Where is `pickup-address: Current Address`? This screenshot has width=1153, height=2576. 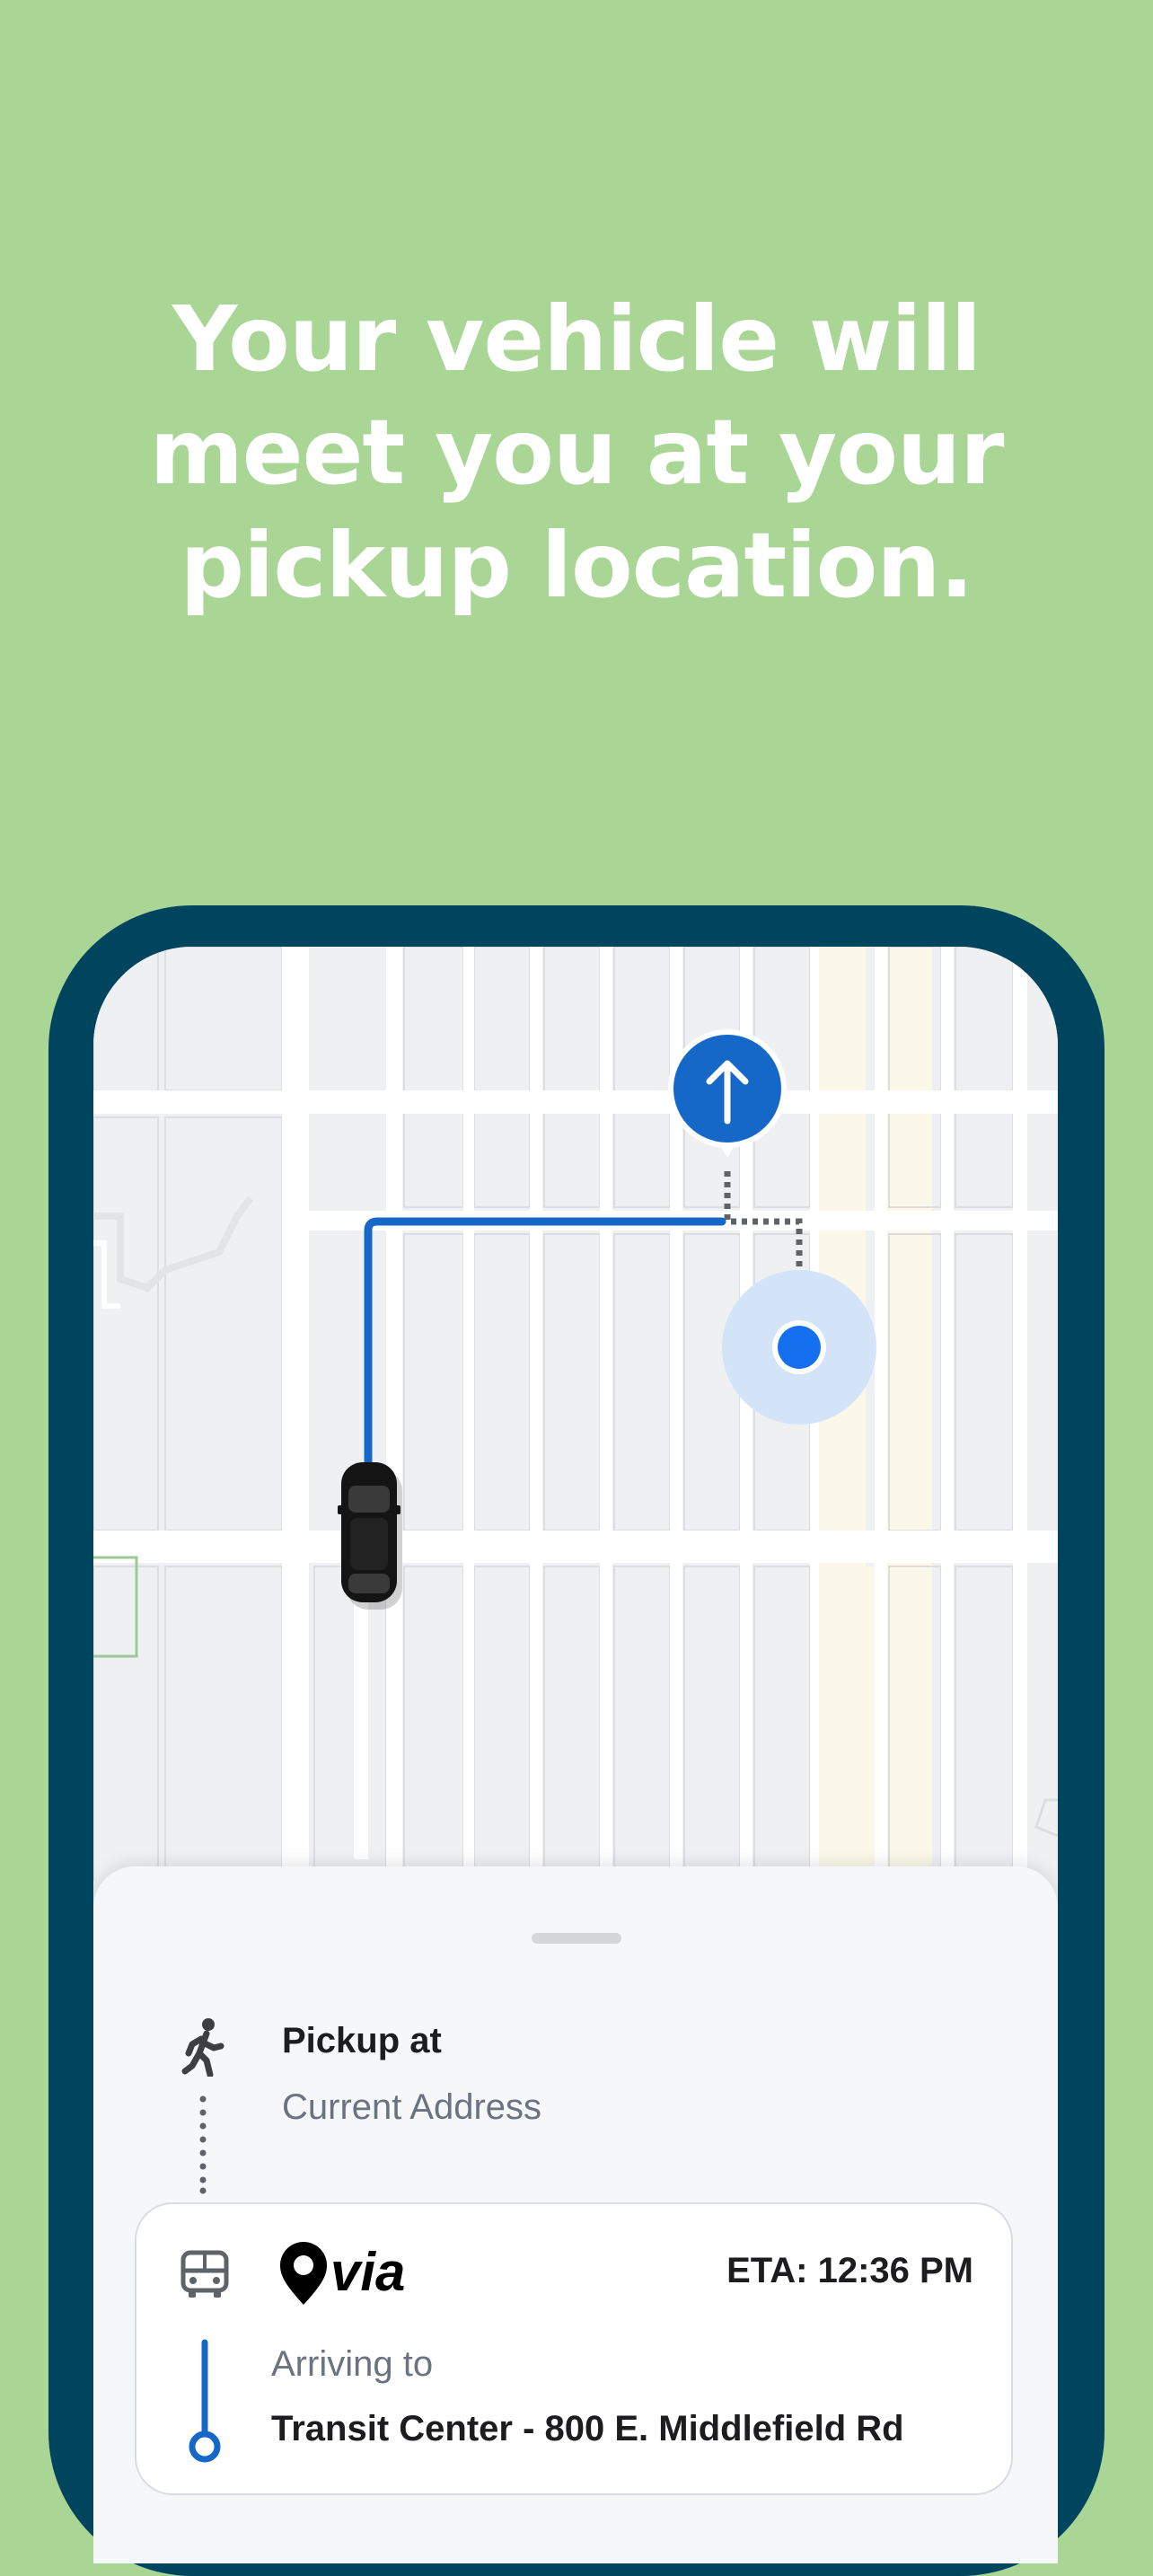 pickup-address: Current Address is located at coordinates (411, 2107).